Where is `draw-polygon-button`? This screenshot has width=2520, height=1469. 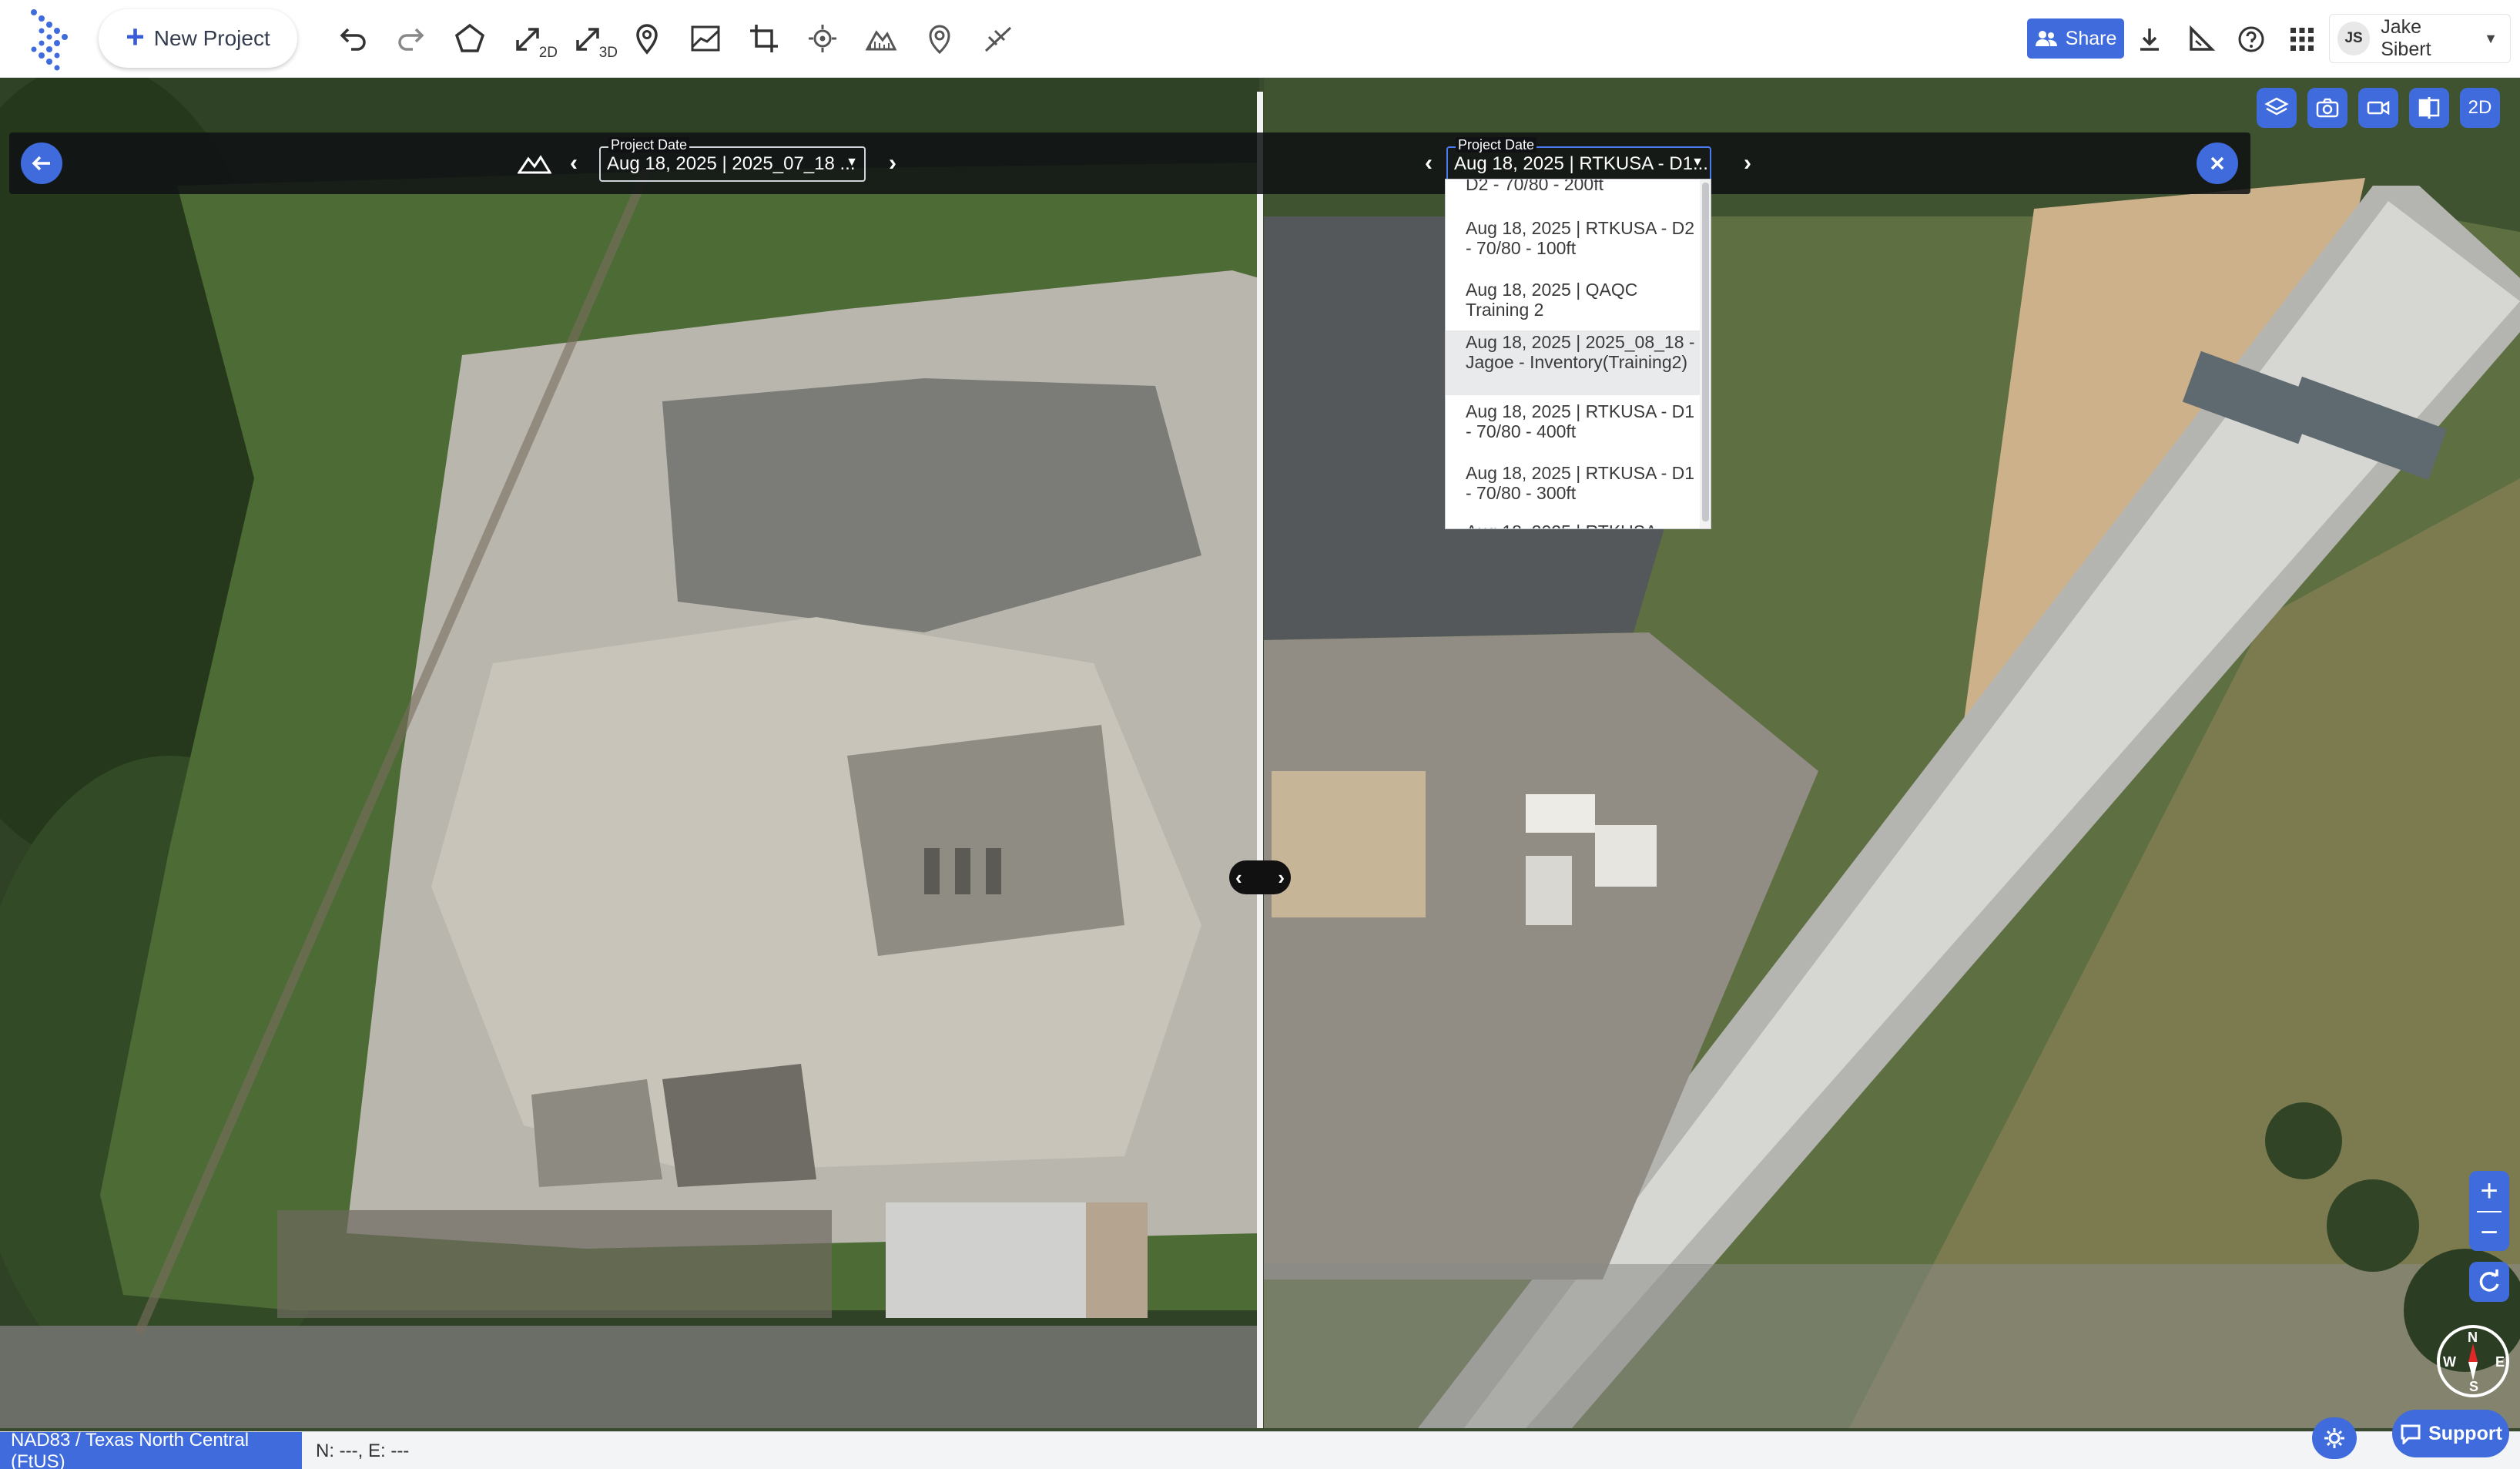 draw-polygon-button is located at coordinates (470, 39).